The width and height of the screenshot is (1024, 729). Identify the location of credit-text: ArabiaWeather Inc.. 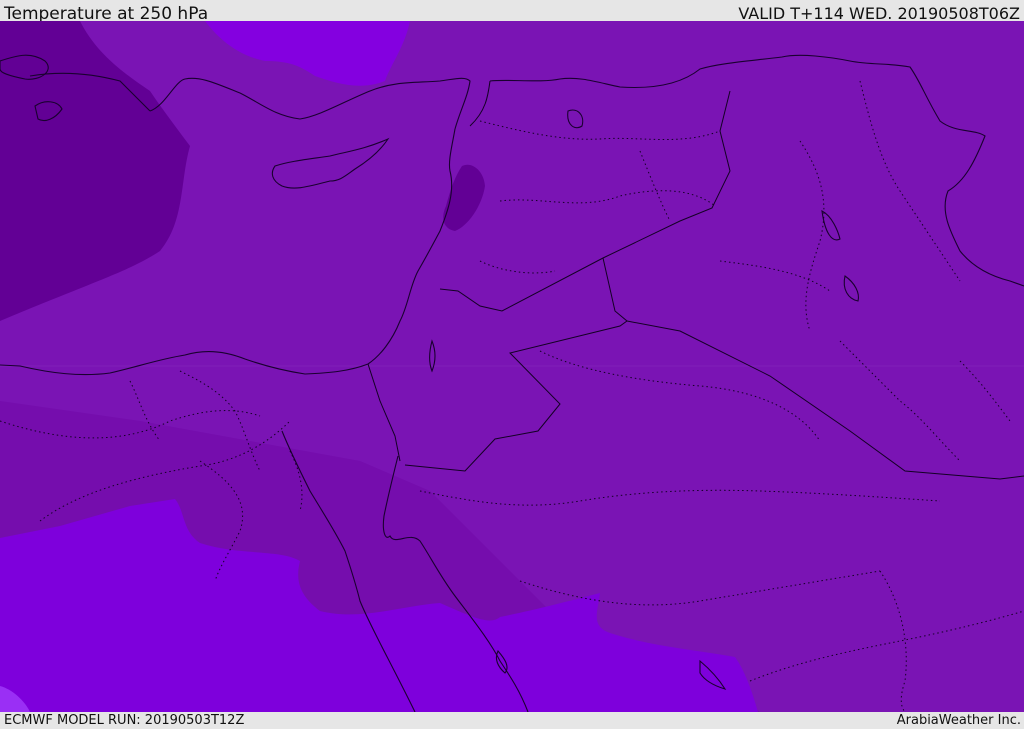
(958, 720).